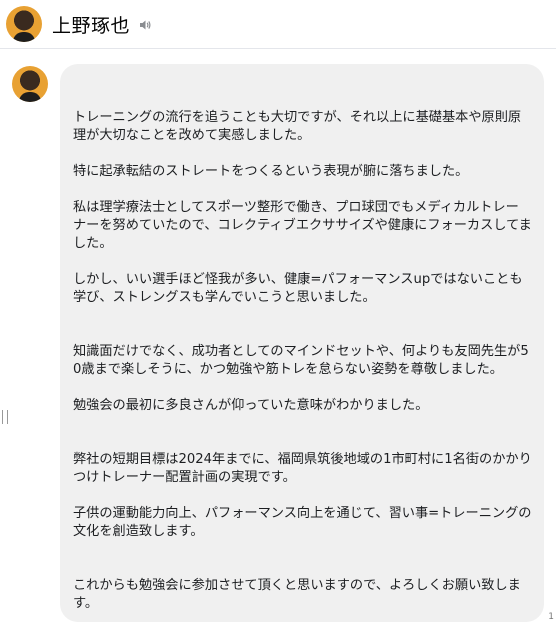  Describe the element at coordinates (278, 24) in the screenshot. I see `chat-header: 上野琢也` at that location.